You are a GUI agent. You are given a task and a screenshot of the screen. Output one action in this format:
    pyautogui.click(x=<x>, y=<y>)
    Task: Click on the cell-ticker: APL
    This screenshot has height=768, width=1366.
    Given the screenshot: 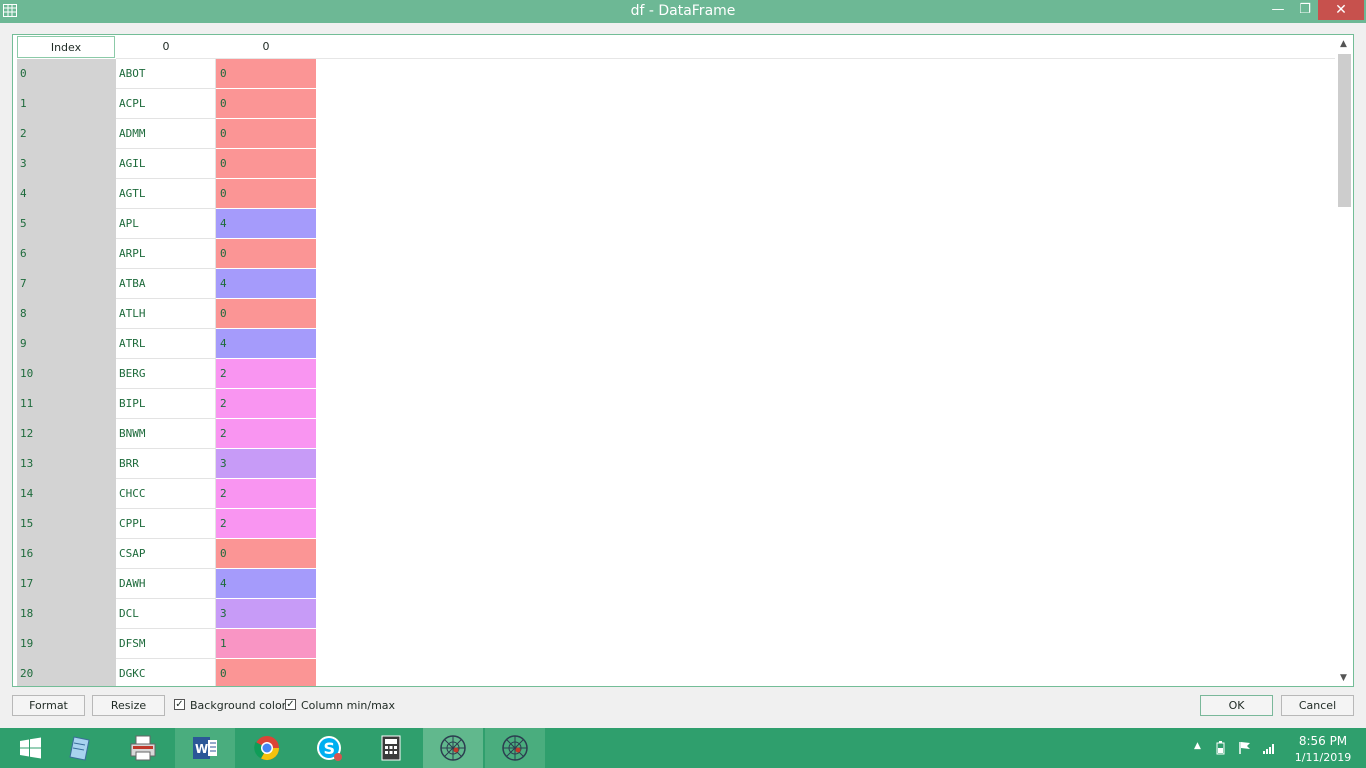 What is the action you would take?
    pyautogui.click(x=166, y=224)
    